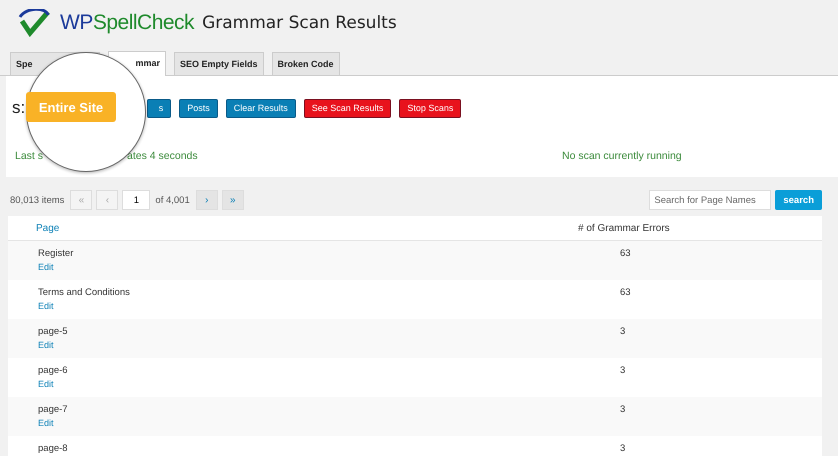  Describe the element at coordinates (37, 200) in the screenshot. I see `item-count: 80,013 items` at that location.